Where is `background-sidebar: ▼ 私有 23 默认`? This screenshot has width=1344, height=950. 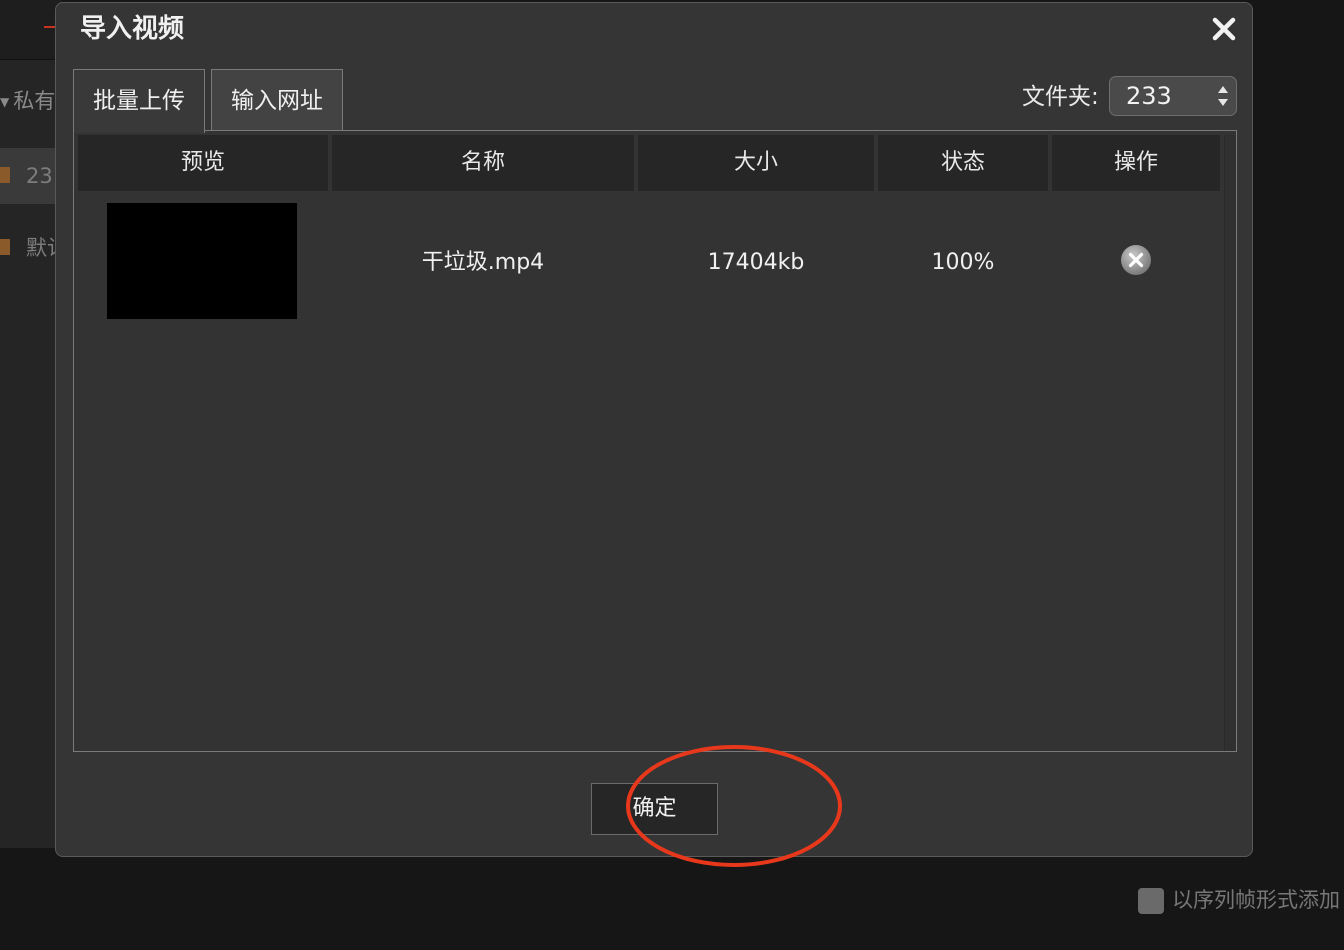 background-sidebar: ▼ 私有 23 默认 is located at coordinates (34, 424).